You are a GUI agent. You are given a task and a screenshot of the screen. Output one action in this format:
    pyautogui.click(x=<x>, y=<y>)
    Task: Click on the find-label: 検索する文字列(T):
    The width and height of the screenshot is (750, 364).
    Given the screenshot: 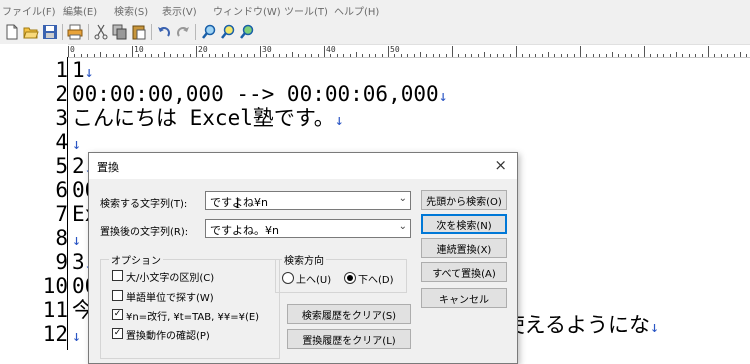 What is the action you would take?
    pyautogui.click(x=144, y=204)
    